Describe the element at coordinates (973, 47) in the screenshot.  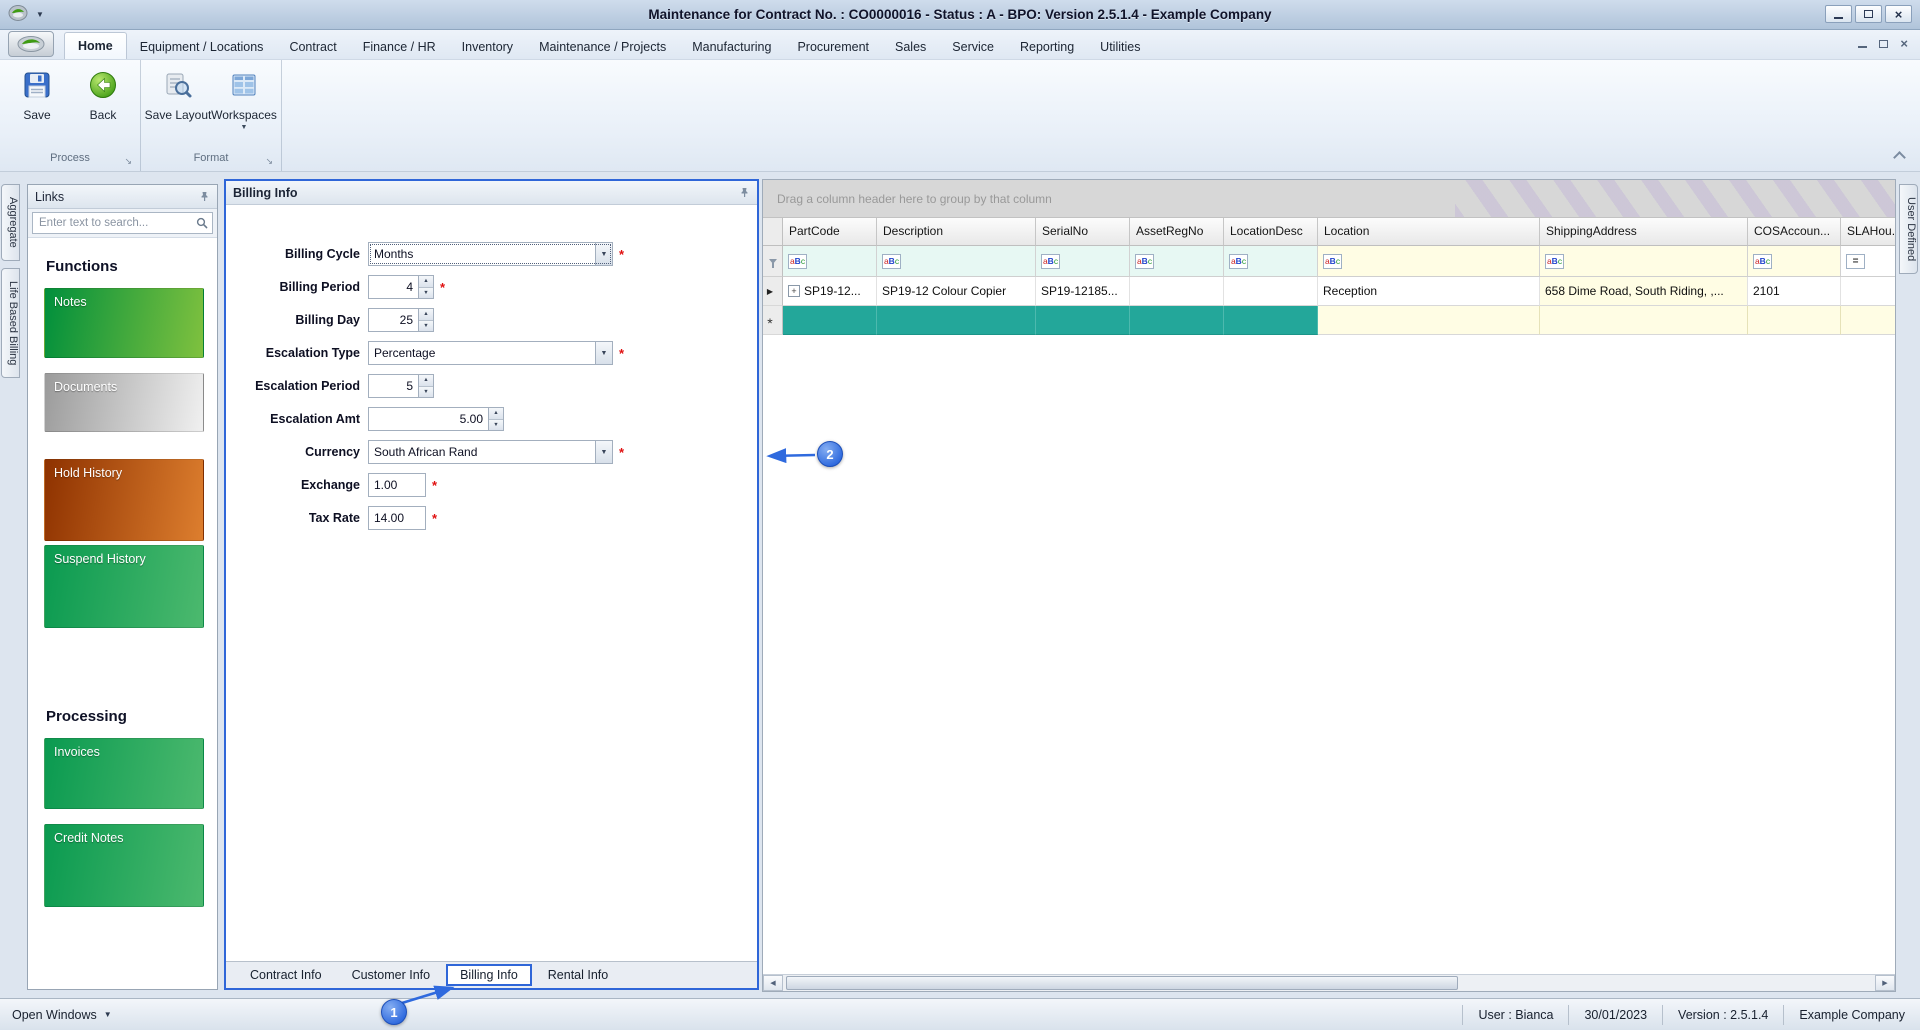
I see `ribbon-tab-service: Service` at that location.